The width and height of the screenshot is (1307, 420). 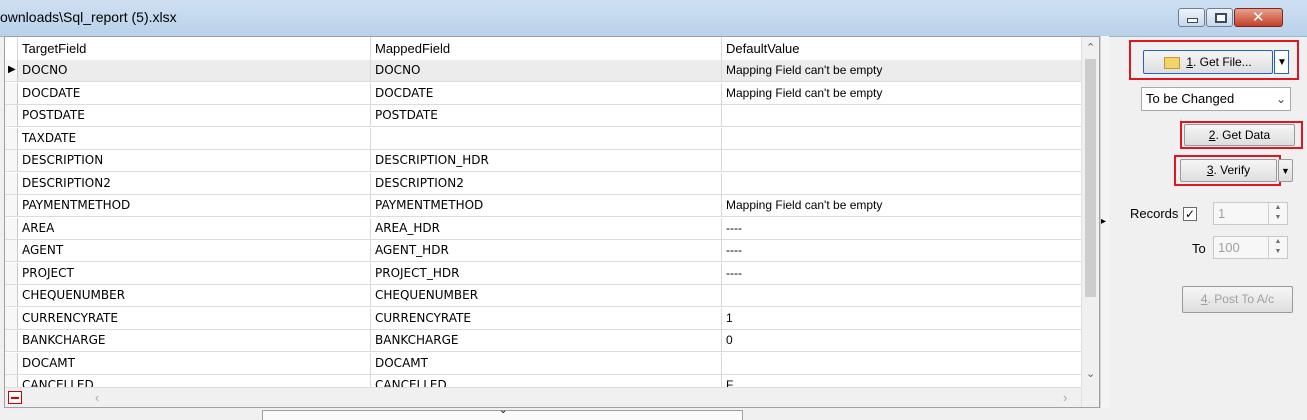 What do you see at coordinates (1237, 299) in the screenshot?
I see `post-to-account-button: 4. Post To A/c` at bounding box center [1237, 299].